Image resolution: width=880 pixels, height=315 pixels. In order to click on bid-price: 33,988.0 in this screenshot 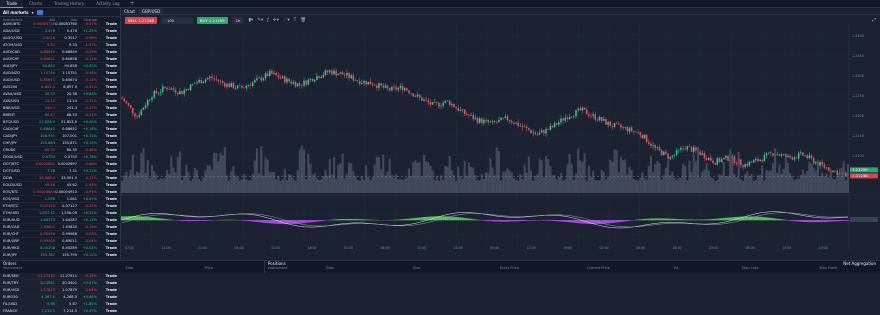, I will do `click(44, 178)`.